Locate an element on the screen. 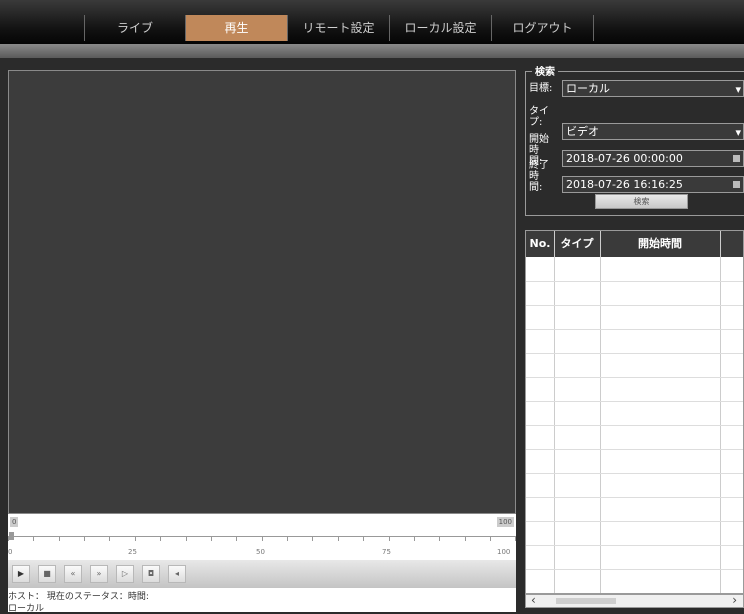 This screenshot has height=614, width=744. search-legend: 検索 is located at coordinates (545, 70).